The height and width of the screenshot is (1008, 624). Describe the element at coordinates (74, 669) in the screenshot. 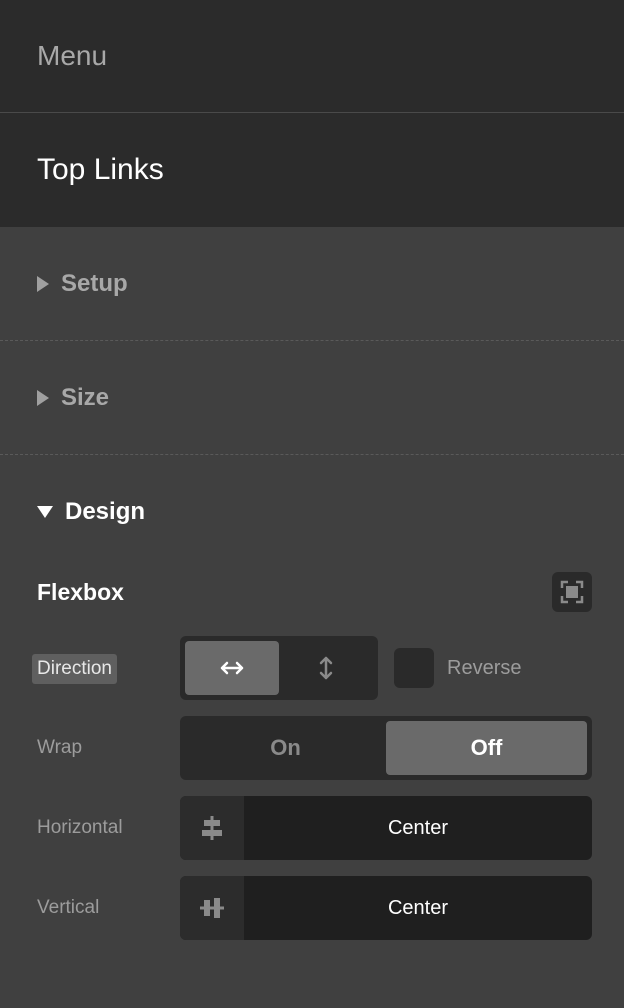

I see `direction-label: Direction` at that location.